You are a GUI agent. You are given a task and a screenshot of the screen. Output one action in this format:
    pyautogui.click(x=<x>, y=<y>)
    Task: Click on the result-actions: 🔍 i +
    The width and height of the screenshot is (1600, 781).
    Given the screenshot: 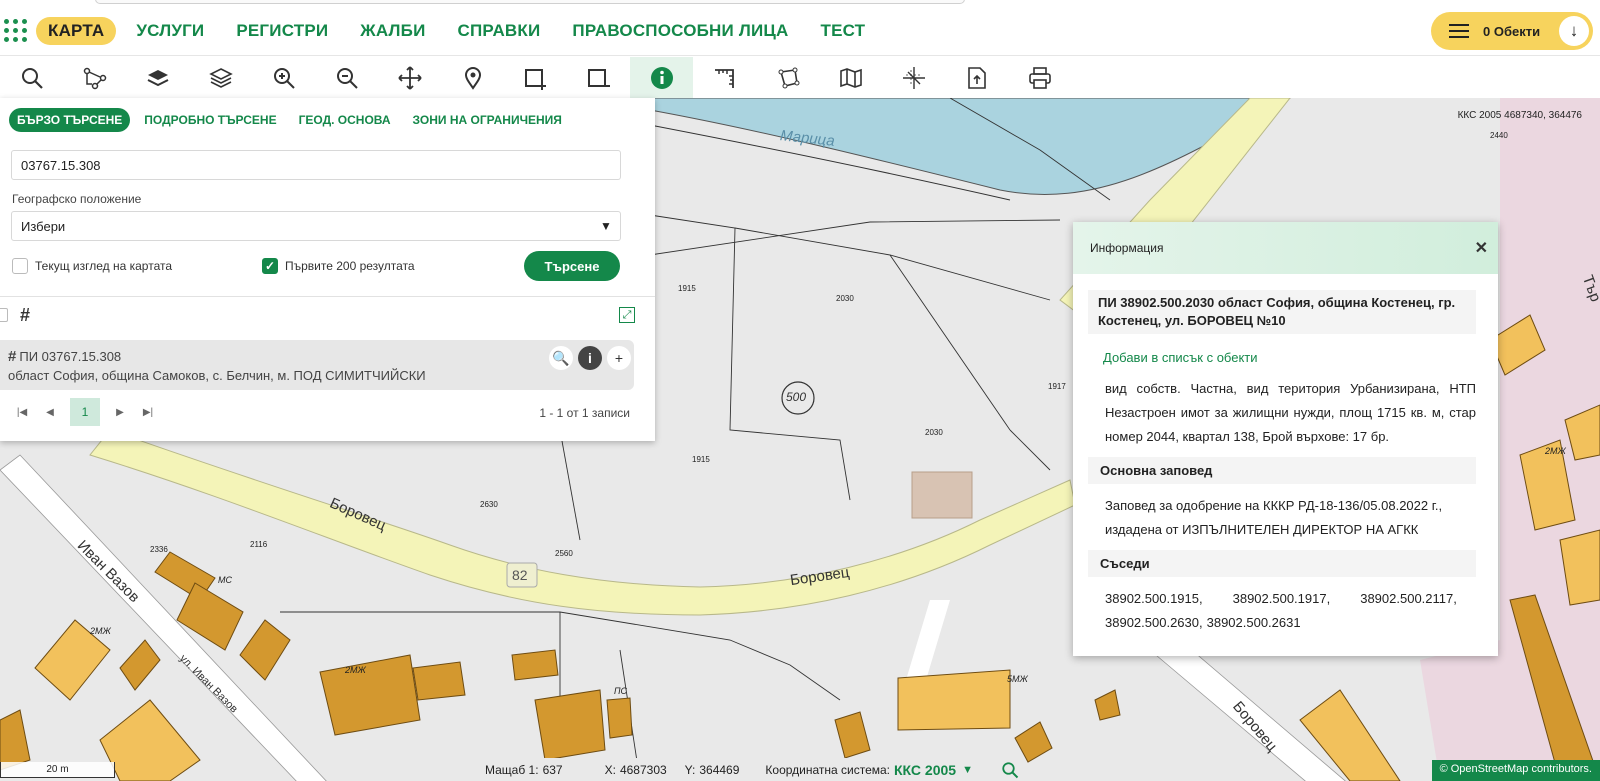 What is the action you would take?
    pyautogui.click(x=590, y=358)
    